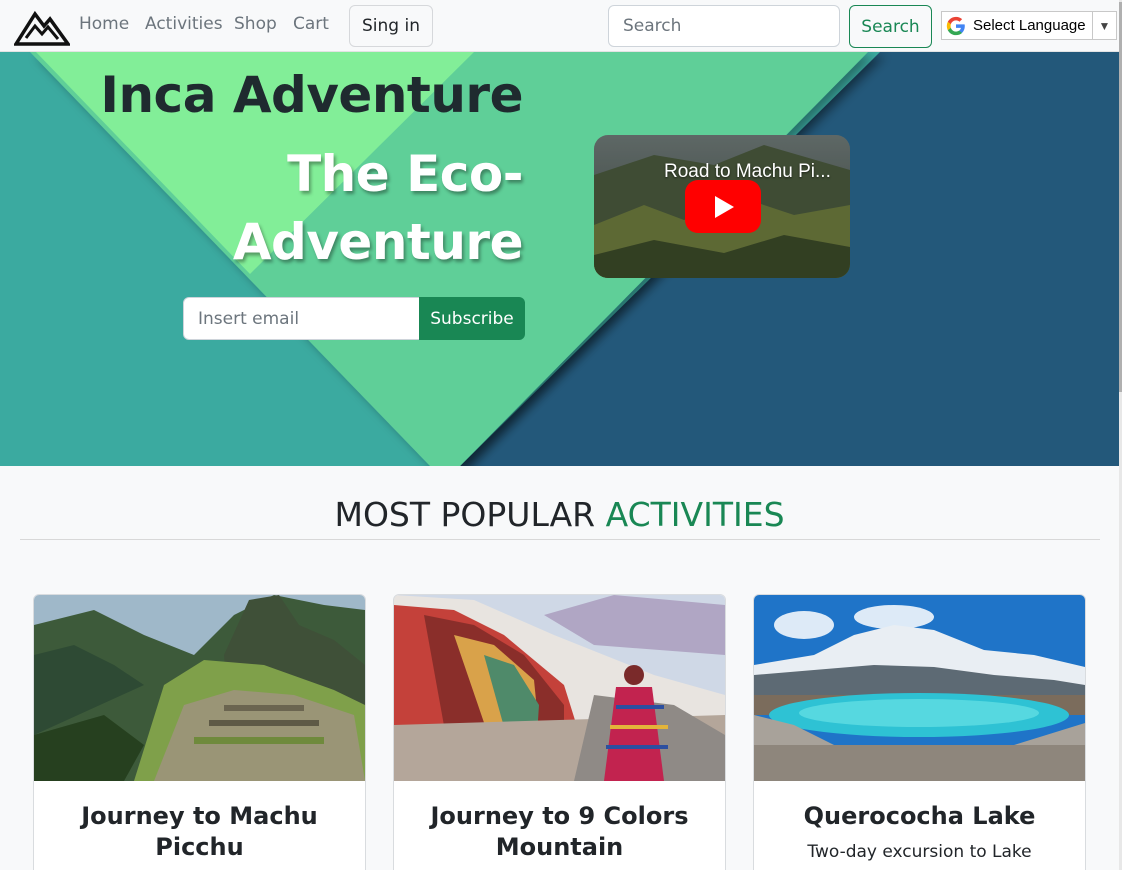 The image size is (1122, 870). What do you see at coordinates (104, 24) in the screenshot?
I see `nav-link-home: Home` at bounding box center [104, 24].